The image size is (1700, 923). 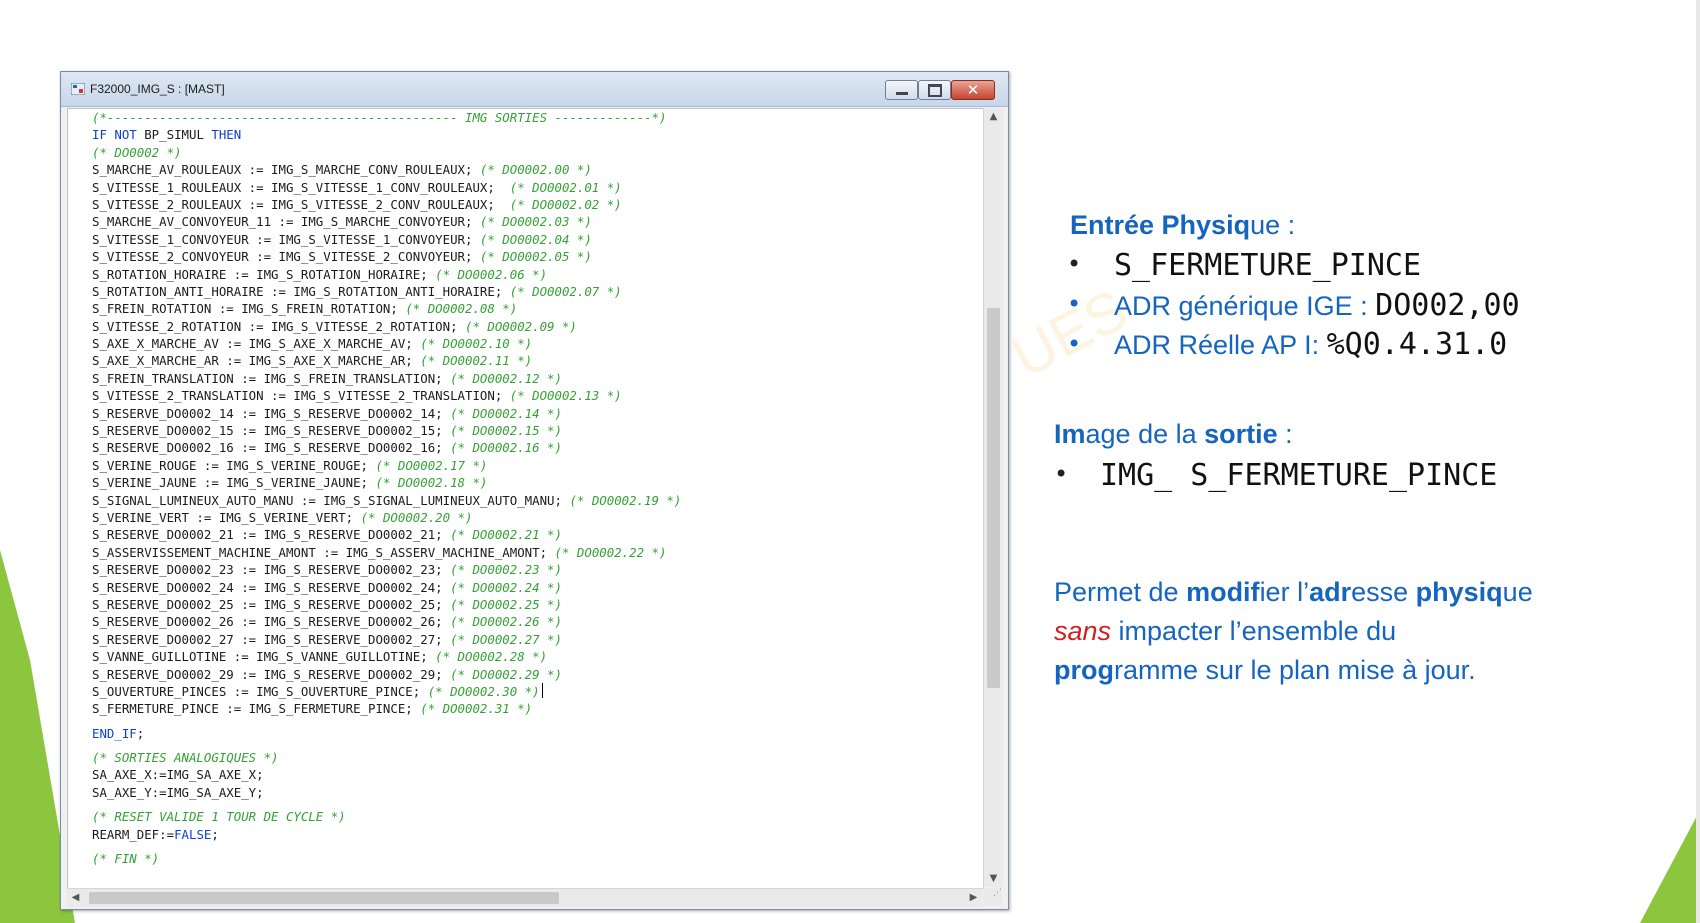 What do you see at coordinates (1293, 592) in the screenshot?
I see `description-line-1: Permet de modifier l’adresse physique` at bounding box center [1293, 592].